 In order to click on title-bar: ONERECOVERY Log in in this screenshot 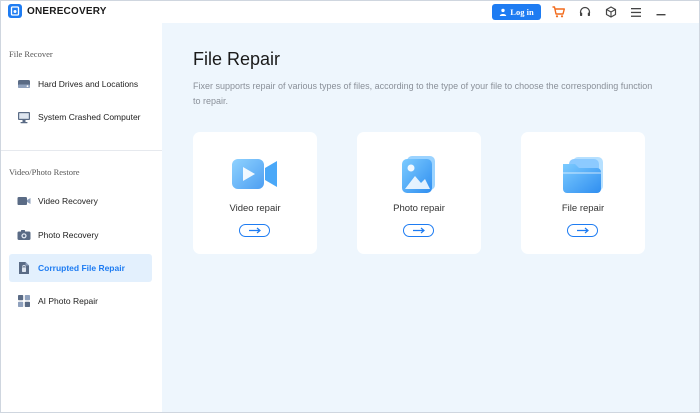, I will do `click(350, 12)`.